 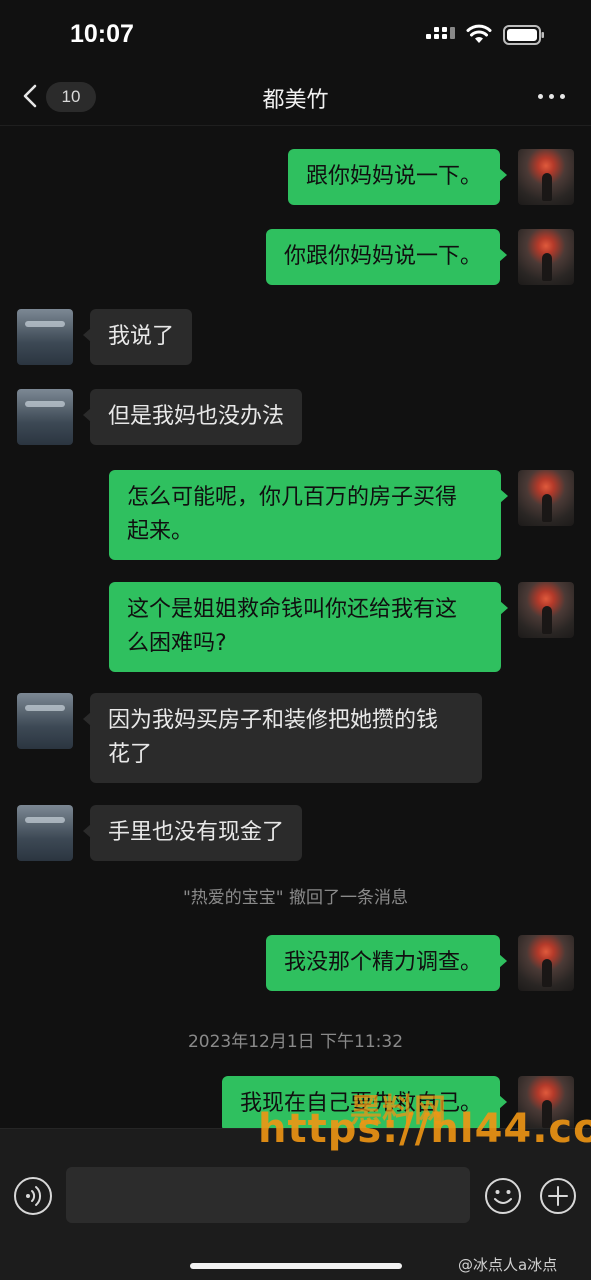 I want to click on home-indicator, so click(x=296, y=1266).